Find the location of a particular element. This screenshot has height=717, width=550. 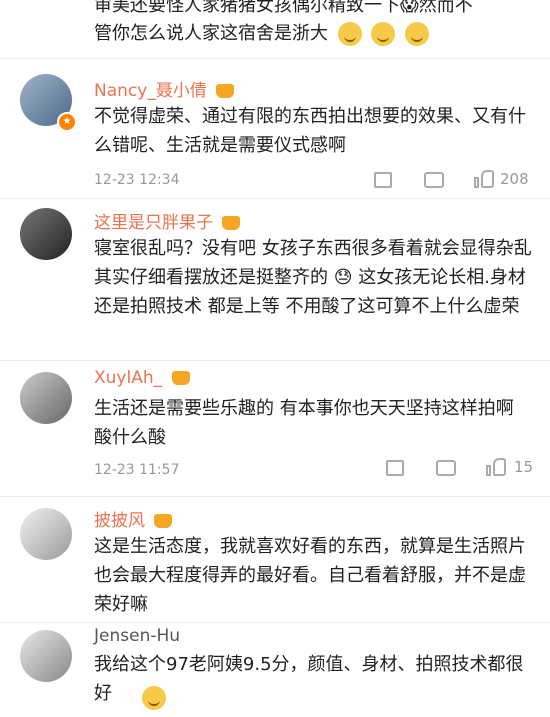

username: 披披风 is located at coordinates (133, 518).